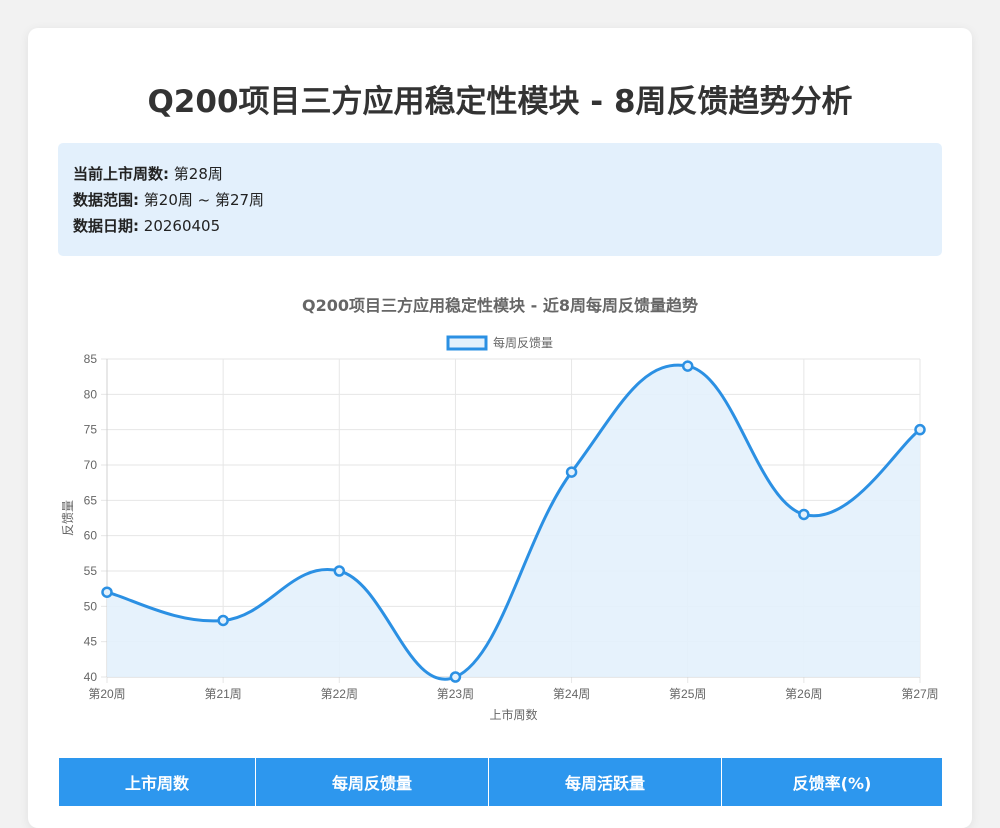 The height and width of the screenshot is (828, 1000). Describe the element at coordinates (91, 359) in the screenshot. I see `y-tick-label: 85` at that location.